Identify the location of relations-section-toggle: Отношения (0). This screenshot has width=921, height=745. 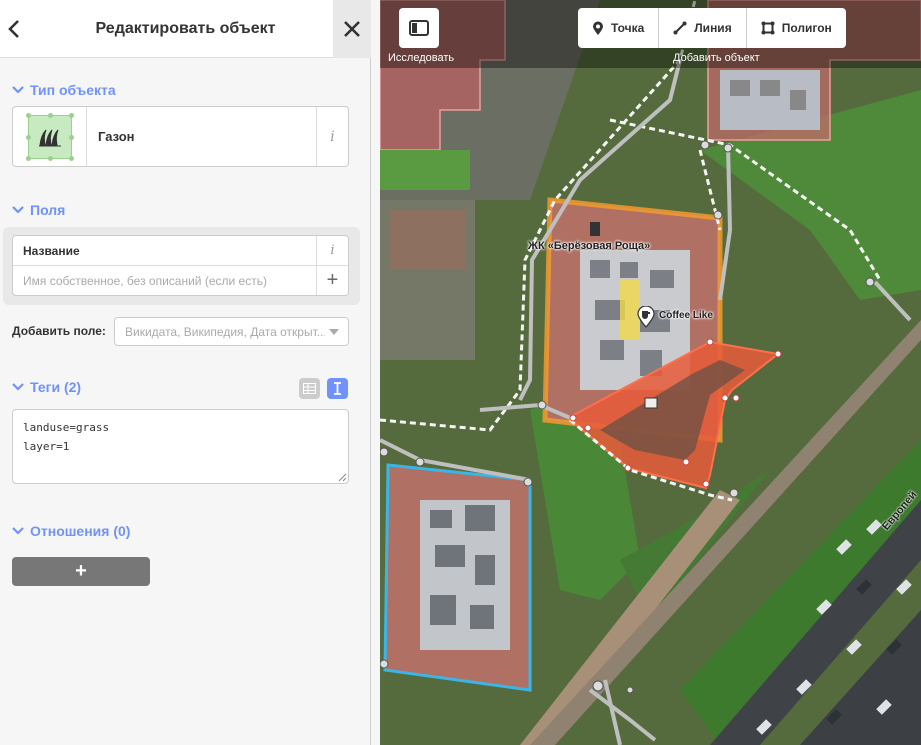
(71, 531).